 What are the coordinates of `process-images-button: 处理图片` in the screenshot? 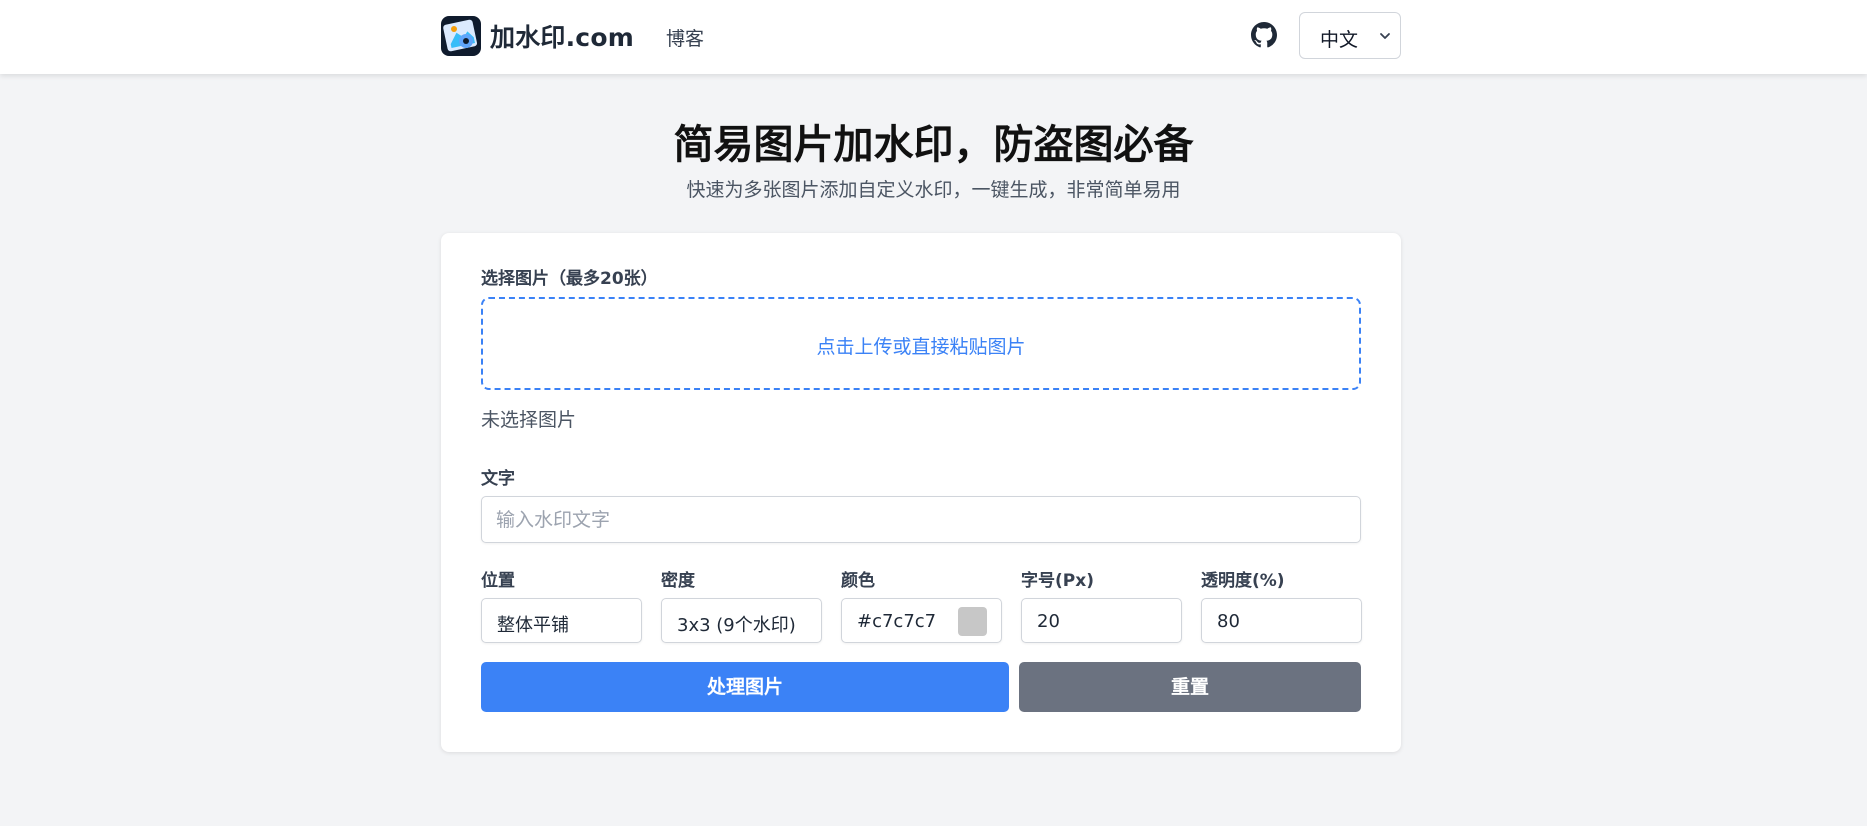 It's located at (745, 687).